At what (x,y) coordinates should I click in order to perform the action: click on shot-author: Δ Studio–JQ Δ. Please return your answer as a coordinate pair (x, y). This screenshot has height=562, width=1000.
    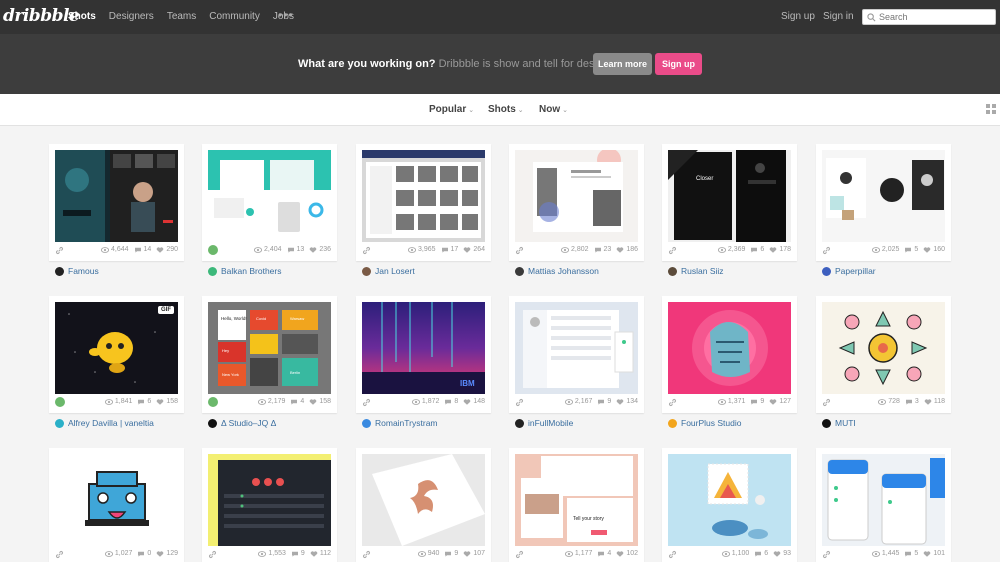
    Looking at the image, I should click on (242, 423).